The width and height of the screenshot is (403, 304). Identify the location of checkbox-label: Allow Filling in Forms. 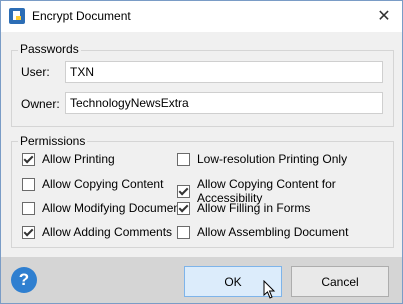
(254, 208).